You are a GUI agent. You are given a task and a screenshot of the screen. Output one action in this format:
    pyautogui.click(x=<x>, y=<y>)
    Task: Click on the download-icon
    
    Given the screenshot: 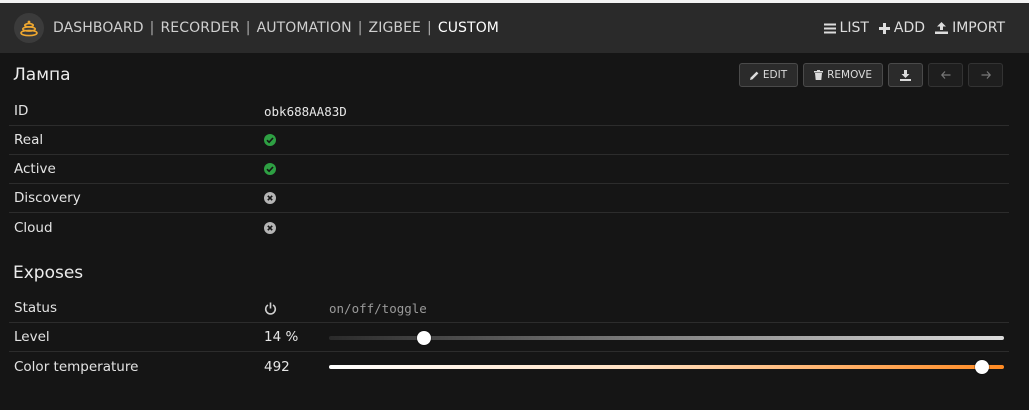 What is the action you would take?
    pyautogui.click(x=905, y=75)
    